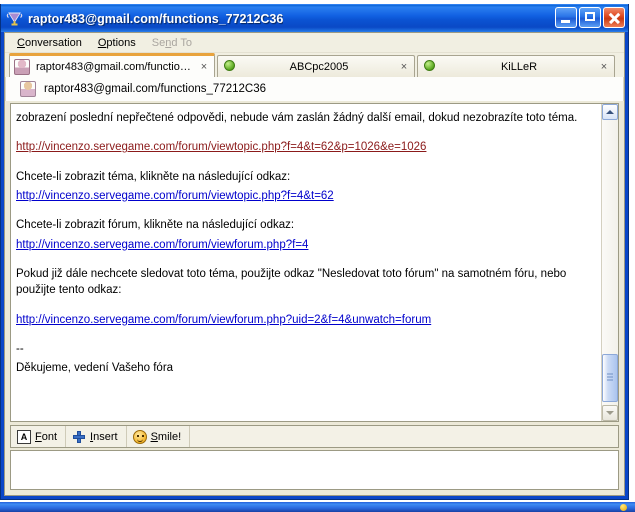  Describe the element at coordinates (623, 507) in the screenshot. I see `tray-icon` at that location.